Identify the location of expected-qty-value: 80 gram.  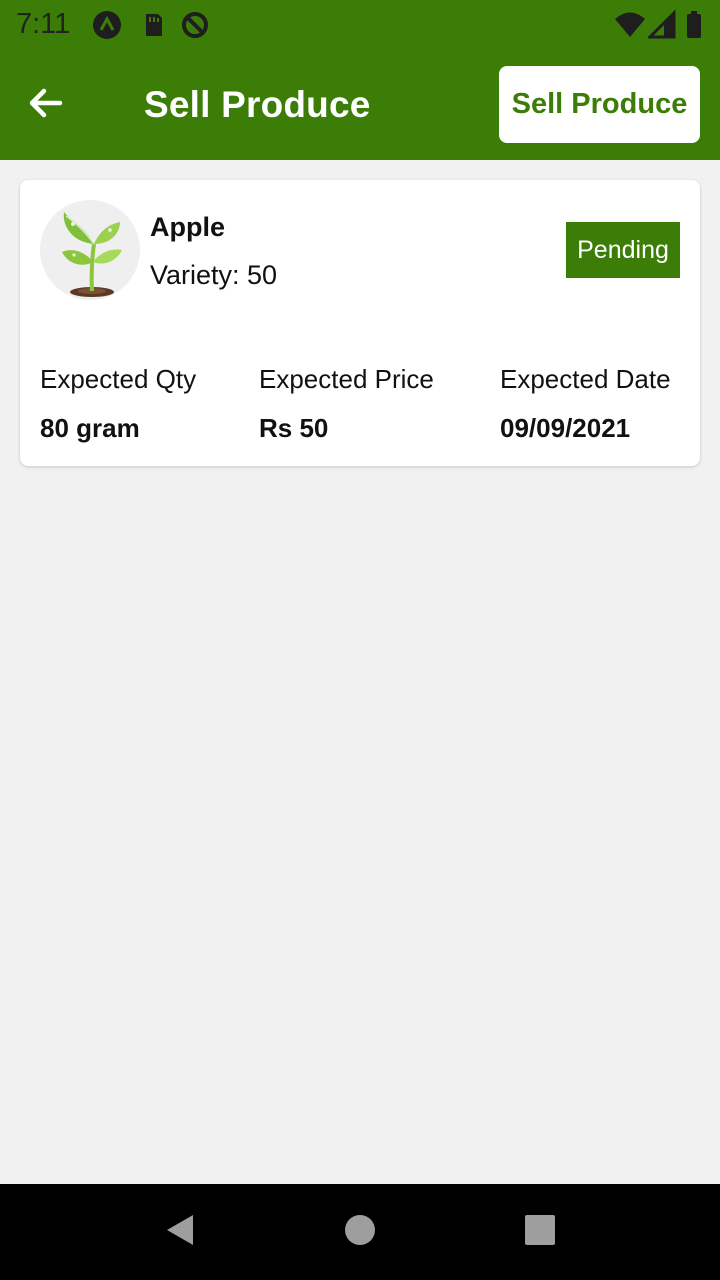
(90, 428).